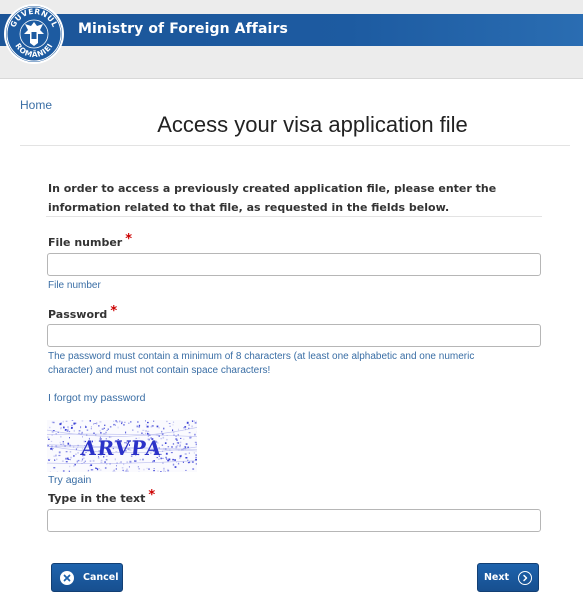 Image resolution: width=583 pixels, height=596 pixels. I want to click on captcha-input, so click(294, 520).